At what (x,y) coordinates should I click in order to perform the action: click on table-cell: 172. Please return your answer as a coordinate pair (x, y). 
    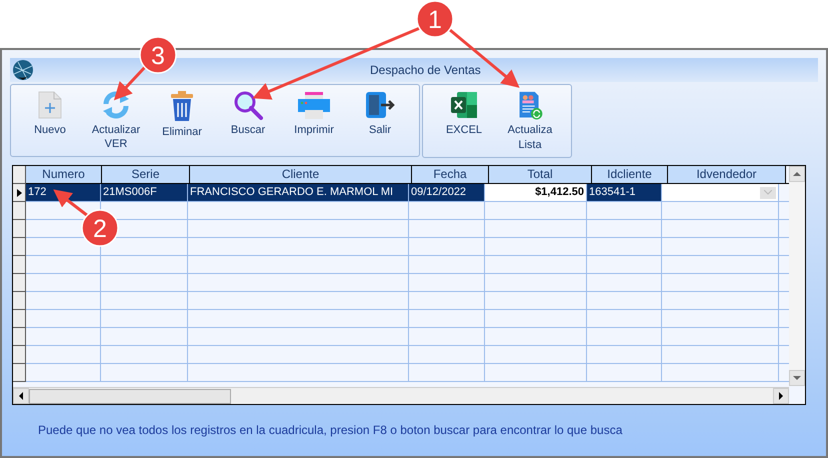
    Looking at the image, I should click on (37, 192).